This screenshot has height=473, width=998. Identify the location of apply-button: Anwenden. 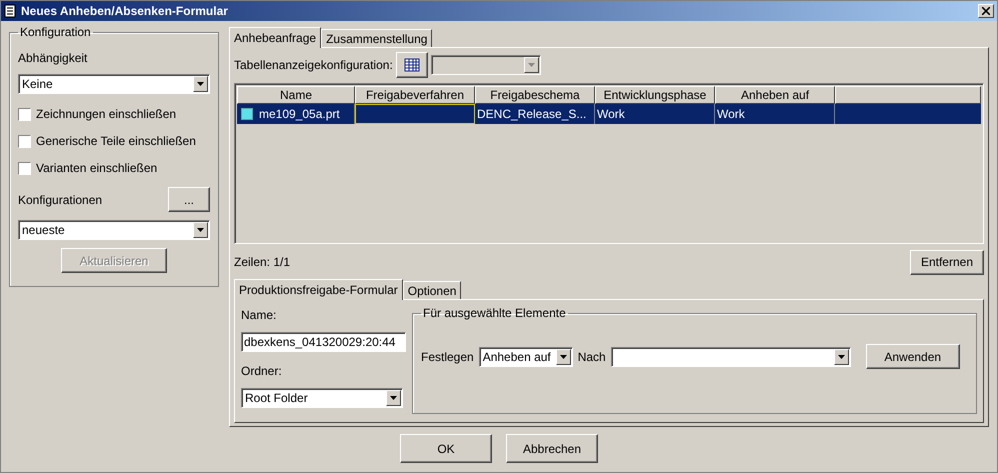
(913, 356).